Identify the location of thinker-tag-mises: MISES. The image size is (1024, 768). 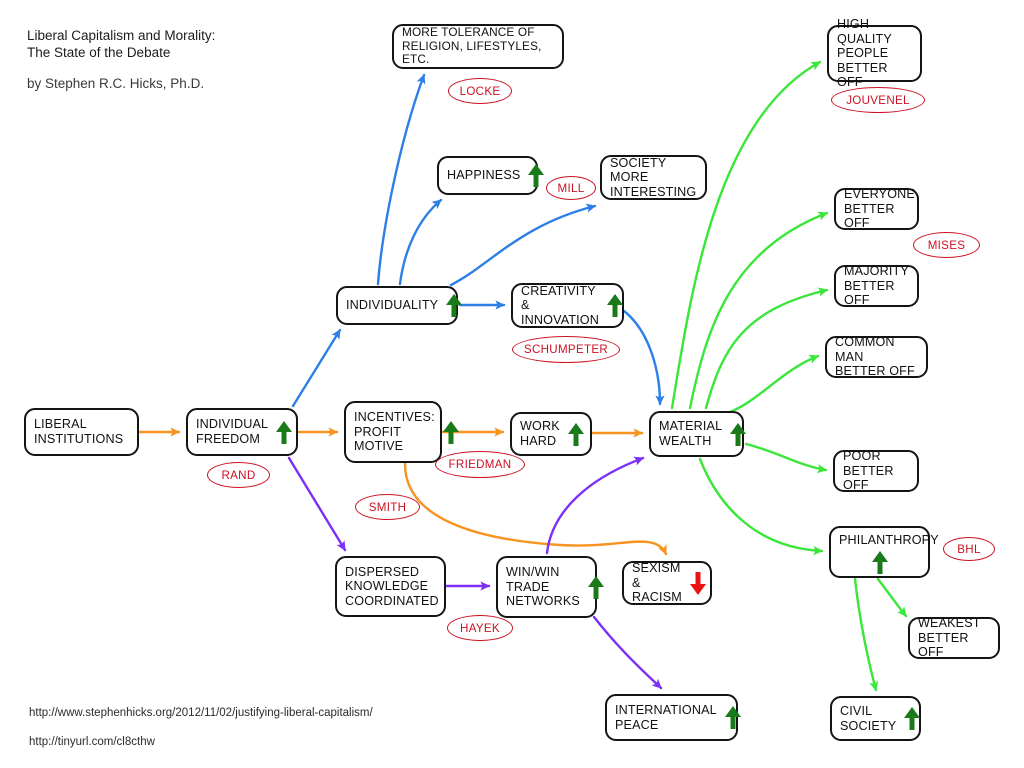
(946, 245).